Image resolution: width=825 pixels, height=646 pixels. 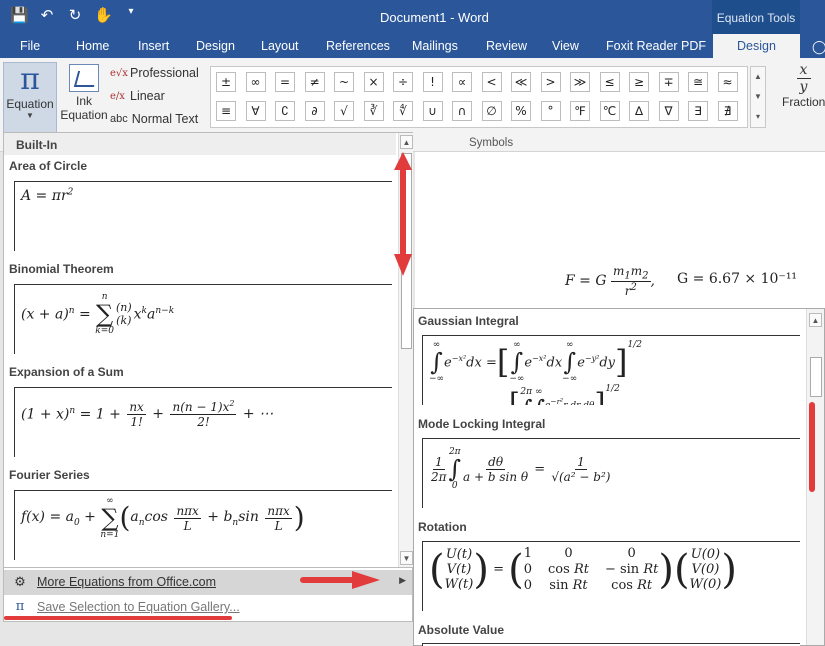 I want to click on gallery-item-title: Binomial Theorem, so click(x=61, y=269).